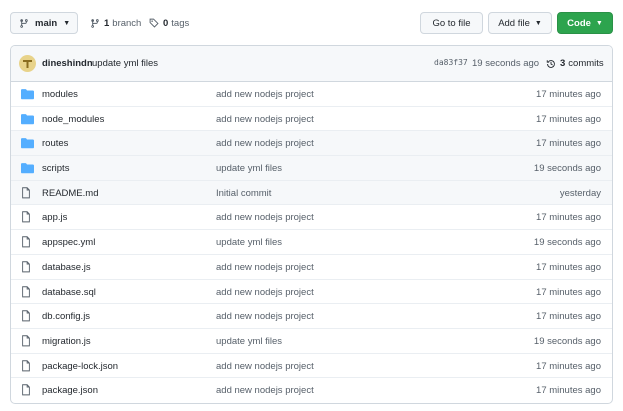 Image resolution: width=623 pixels, height=411 pixels. What do you see at coordinates (67, 63) in the screenshot?
I see `commit-author: dineshindn` at bounding box center [67, 63].